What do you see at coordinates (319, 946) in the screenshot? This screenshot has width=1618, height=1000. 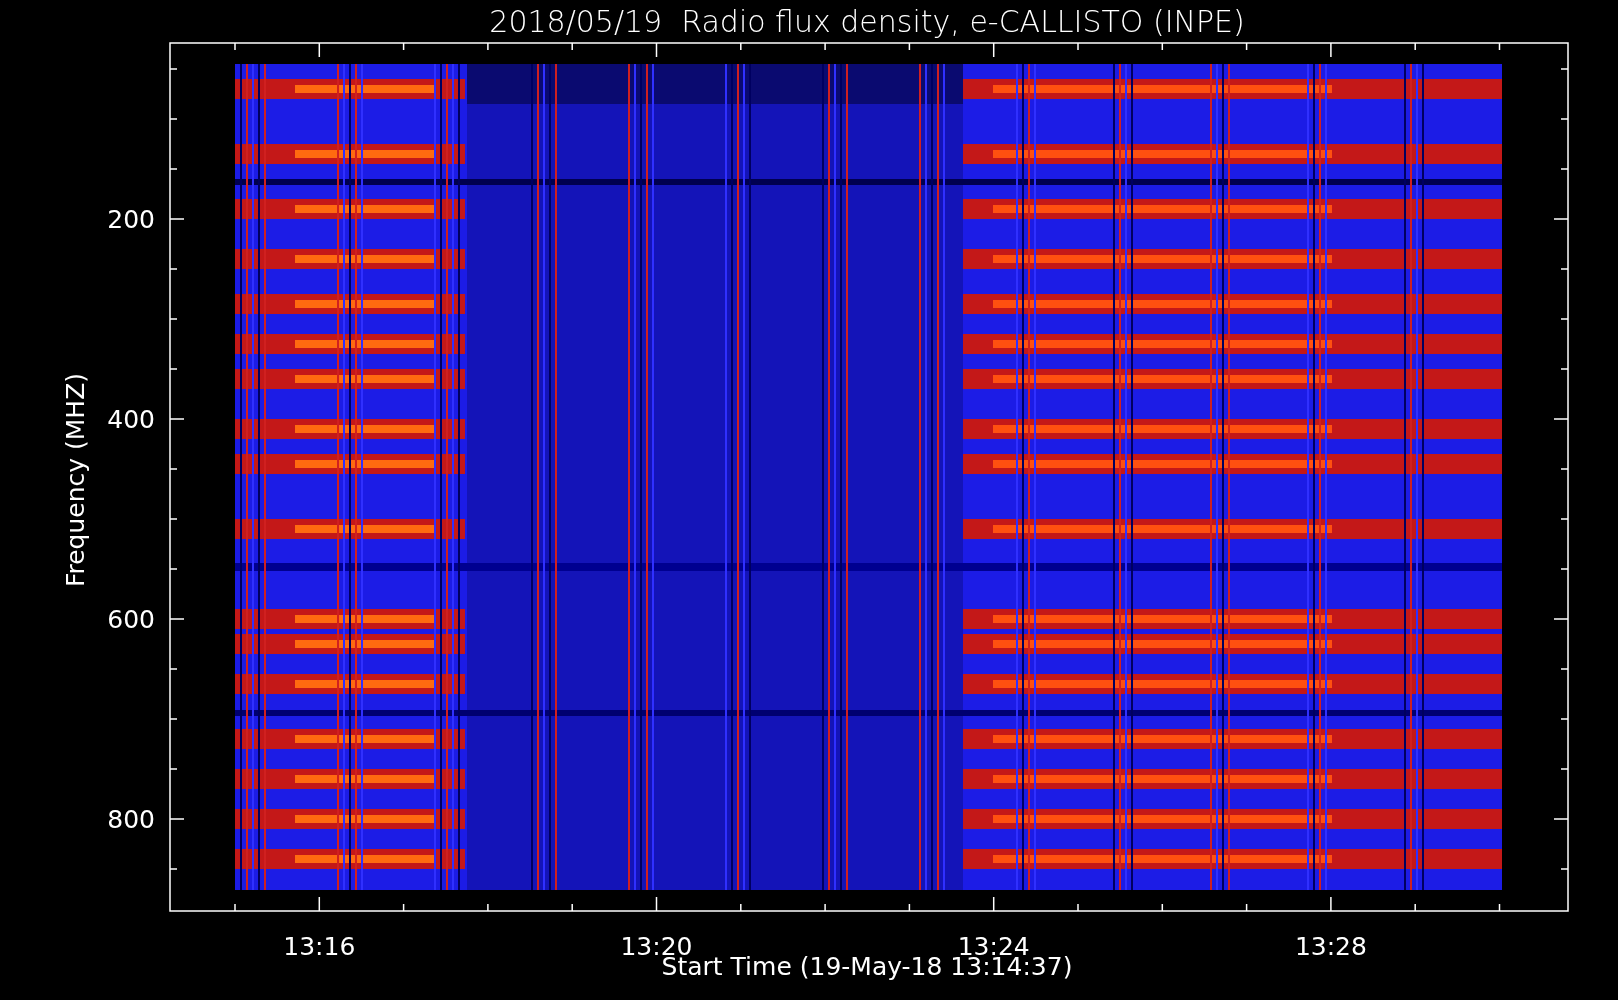 I see `x-tick-label: 13:16` at bounding box center [319, 946].